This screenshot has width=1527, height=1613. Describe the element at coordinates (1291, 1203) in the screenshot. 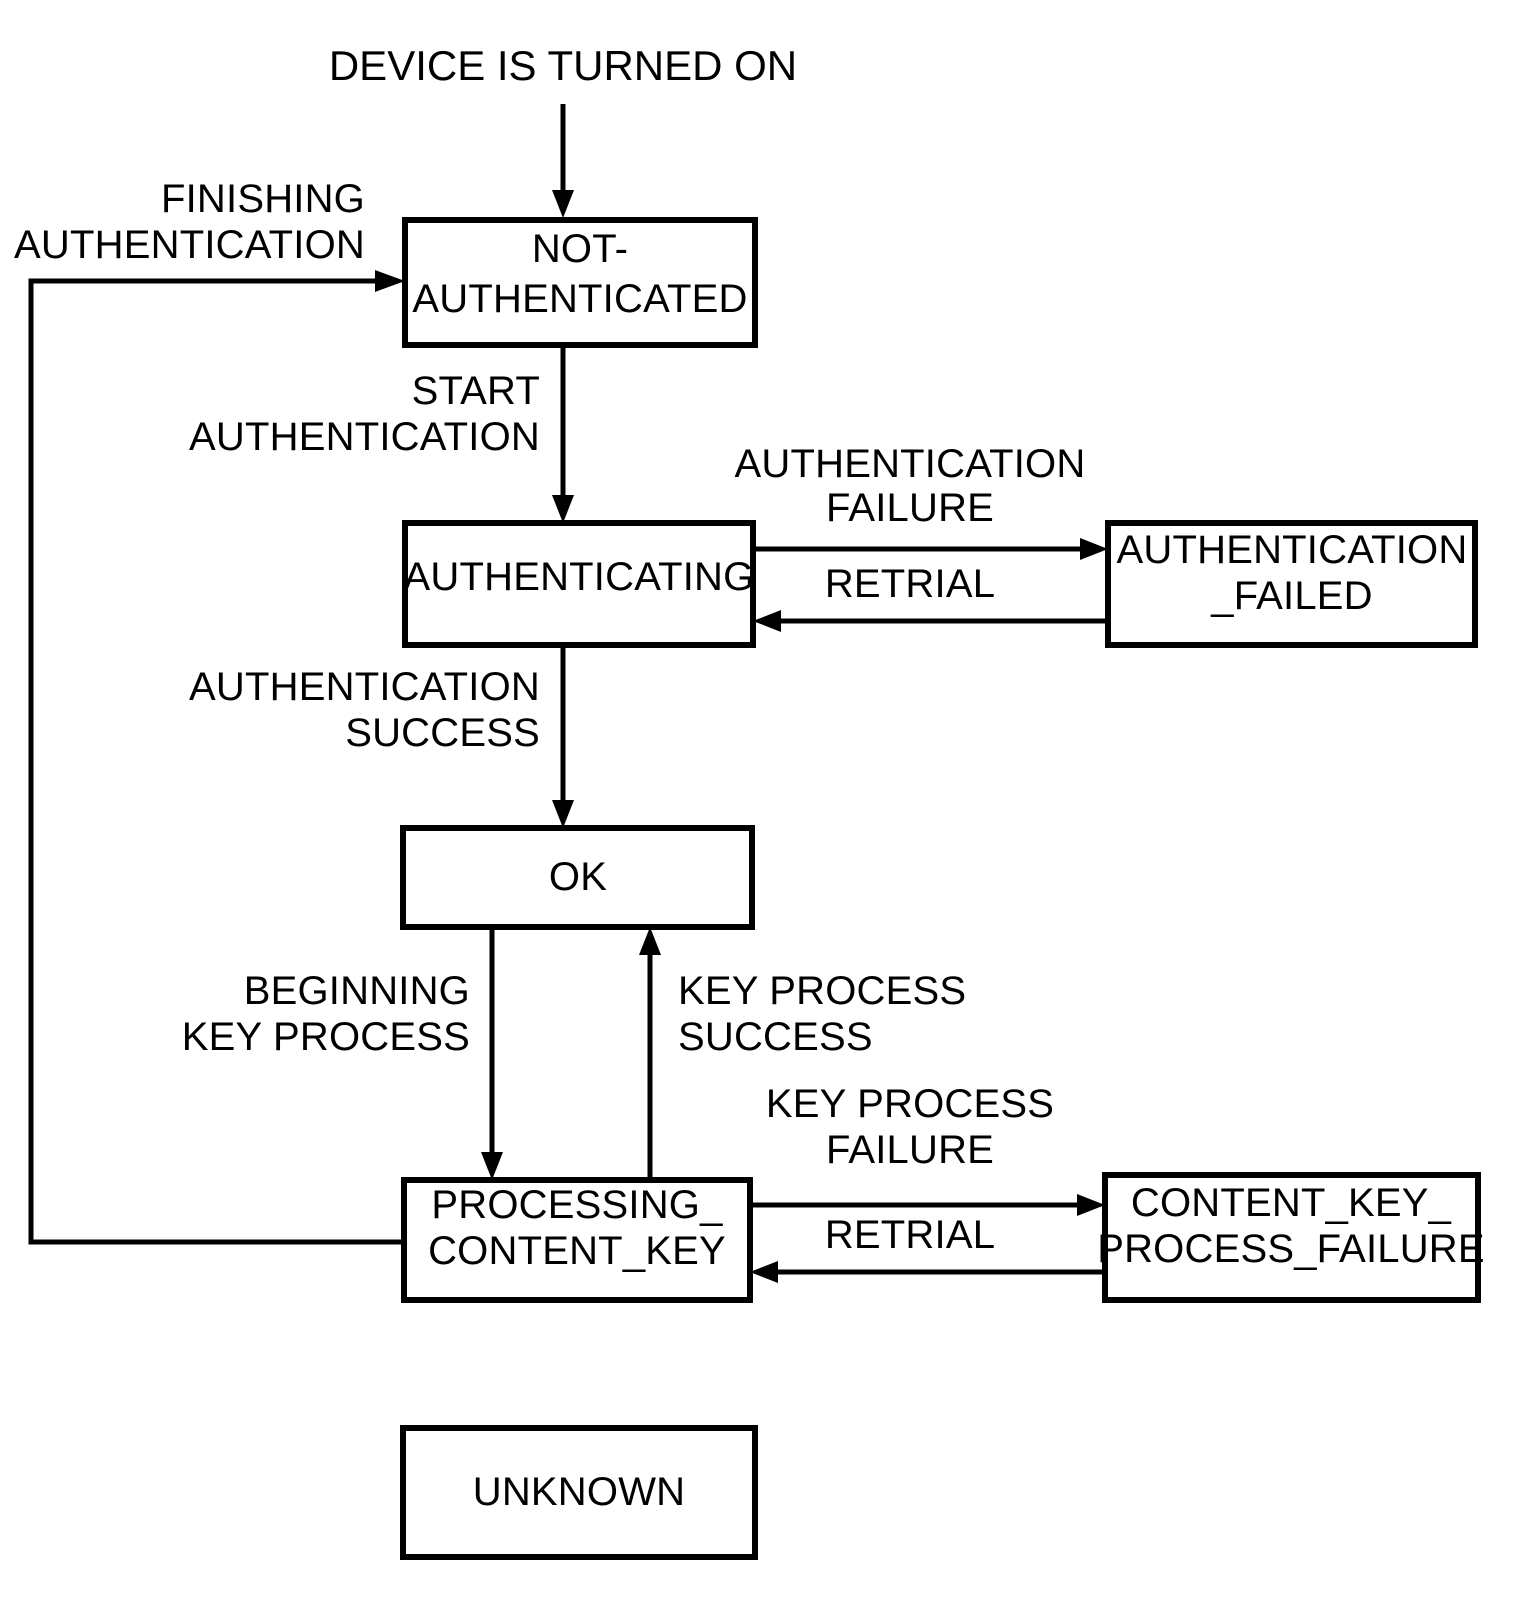

I see `state-content-key-process-failure-label-line1: CONTENT_KEY_` at that location.